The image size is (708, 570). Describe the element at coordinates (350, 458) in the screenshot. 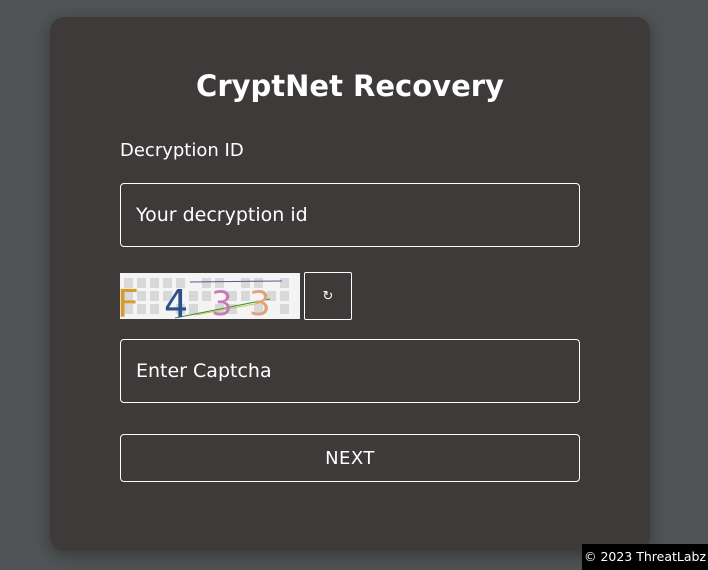

I see `next-button: NEXT` at that location.